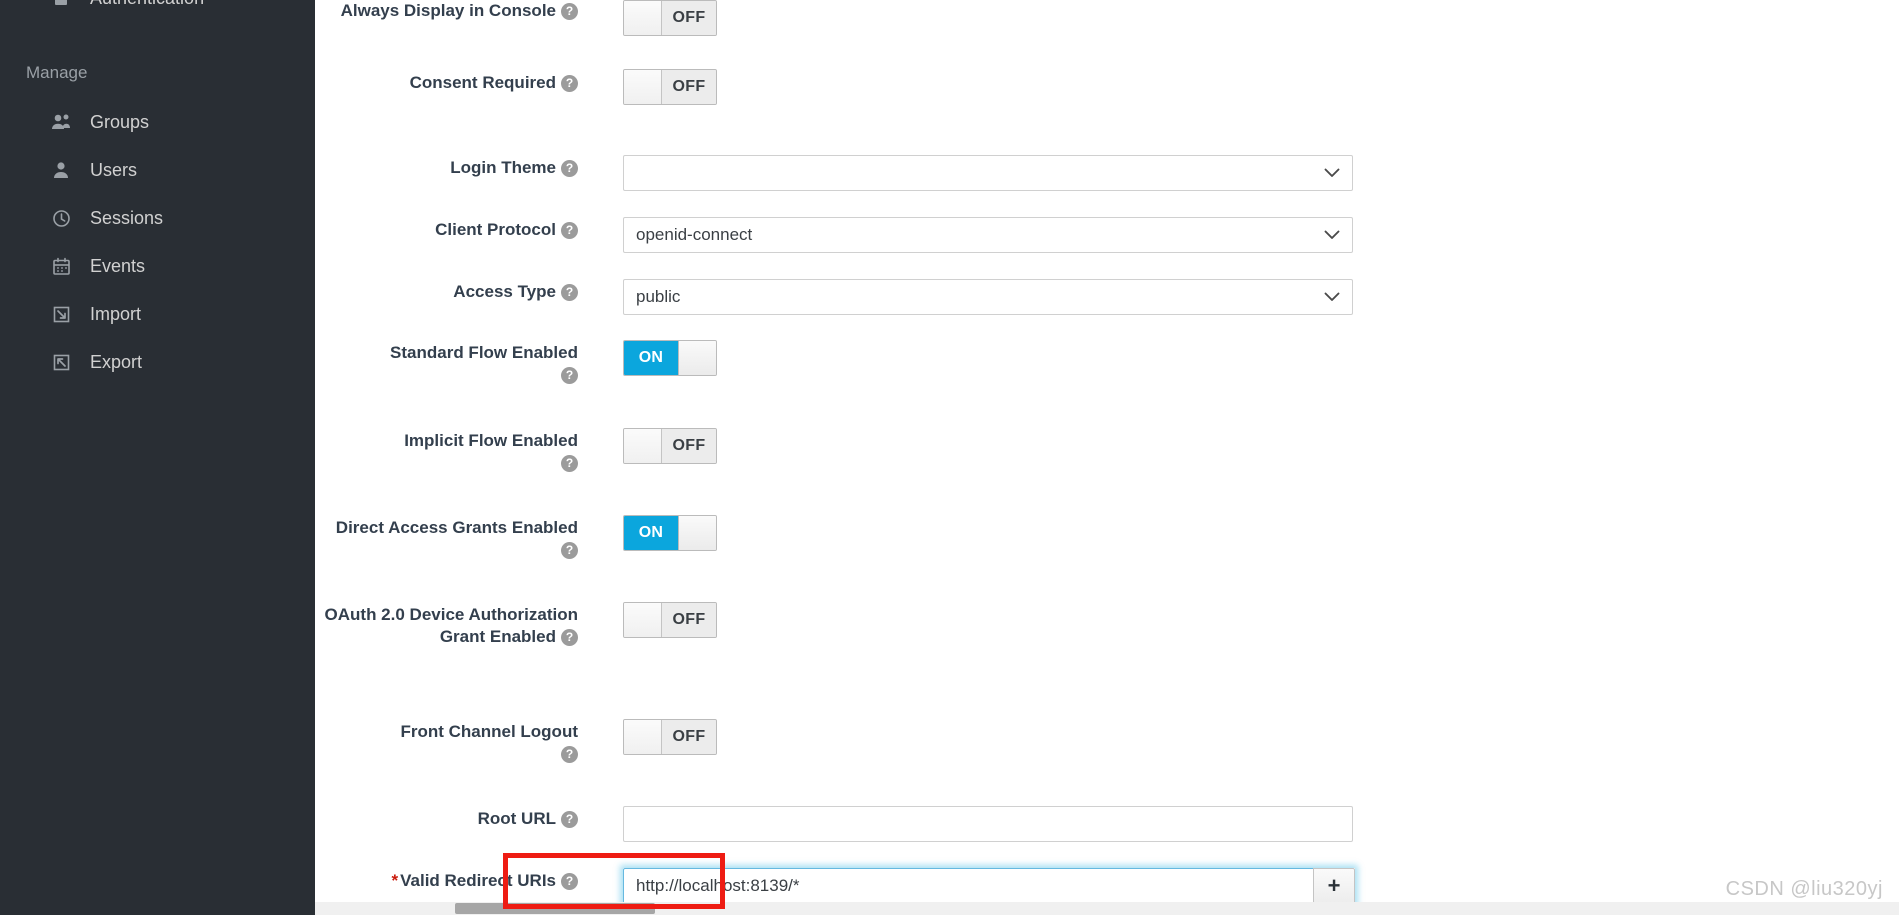 Image resolution: width=1899 pixels, height=915 pixels. I want to click on sidebar-item-label: Events, so click(118, 265).